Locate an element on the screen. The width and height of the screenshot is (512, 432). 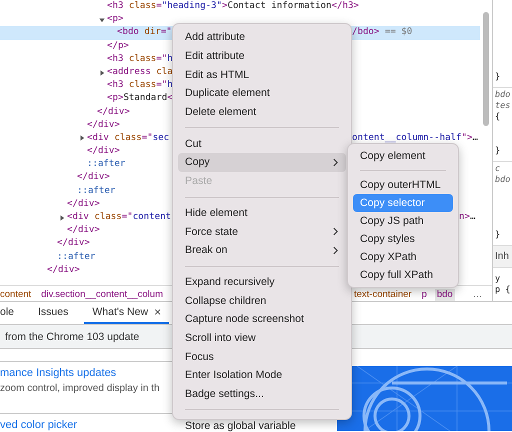
style-text: { is located at coordinates (498, 117).